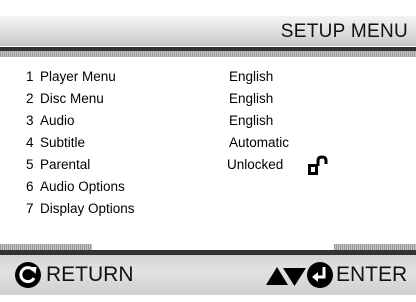 The width and height of the screenshot is (416, 302). I want to click on menu-item-label: Subtitle, so click(63, 142).